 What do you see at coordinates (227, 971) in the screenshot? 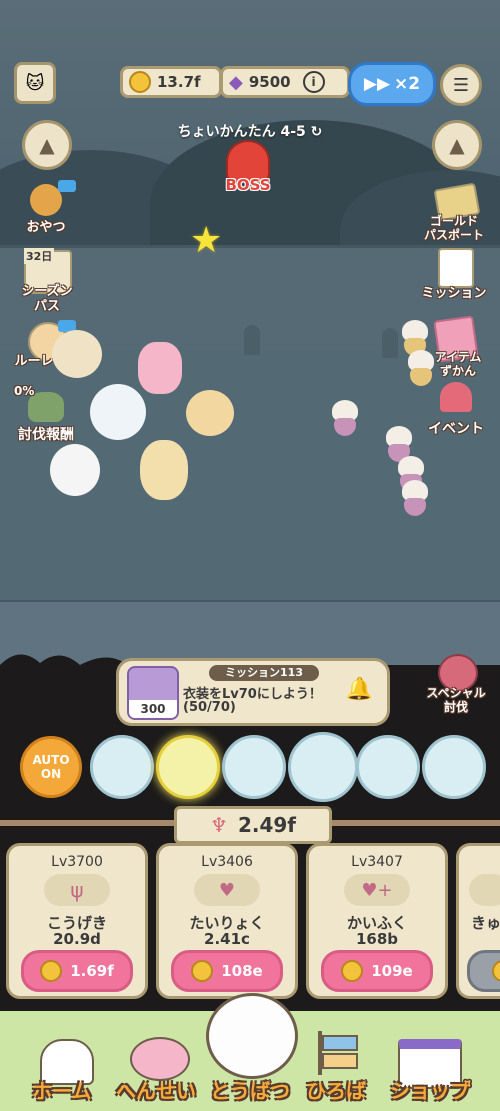
I see `upgrade-buy-button: 108e` at bounding box center [227, 971].